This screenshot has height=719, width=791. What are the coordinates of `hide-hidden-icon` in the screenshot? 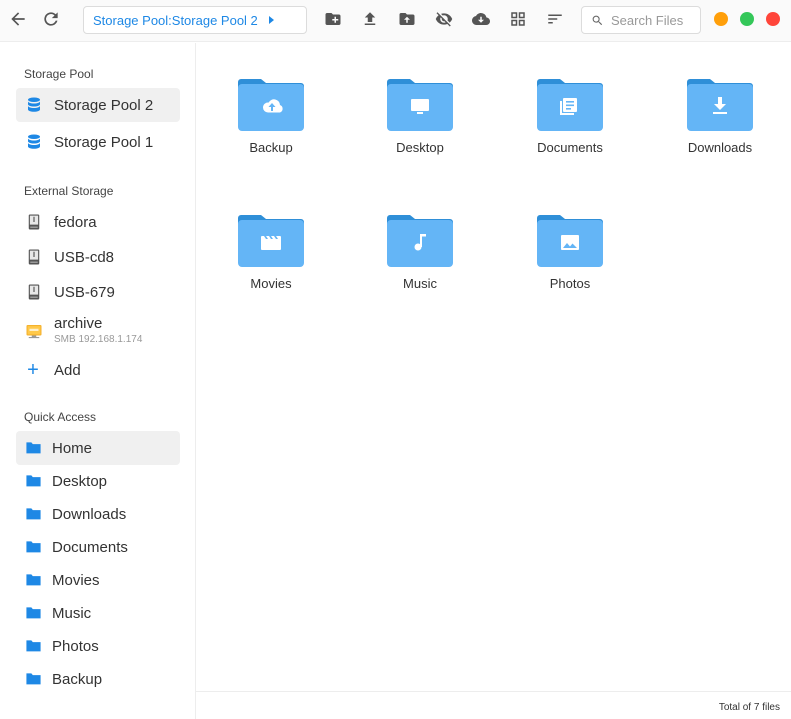 It's located at (444, 19).